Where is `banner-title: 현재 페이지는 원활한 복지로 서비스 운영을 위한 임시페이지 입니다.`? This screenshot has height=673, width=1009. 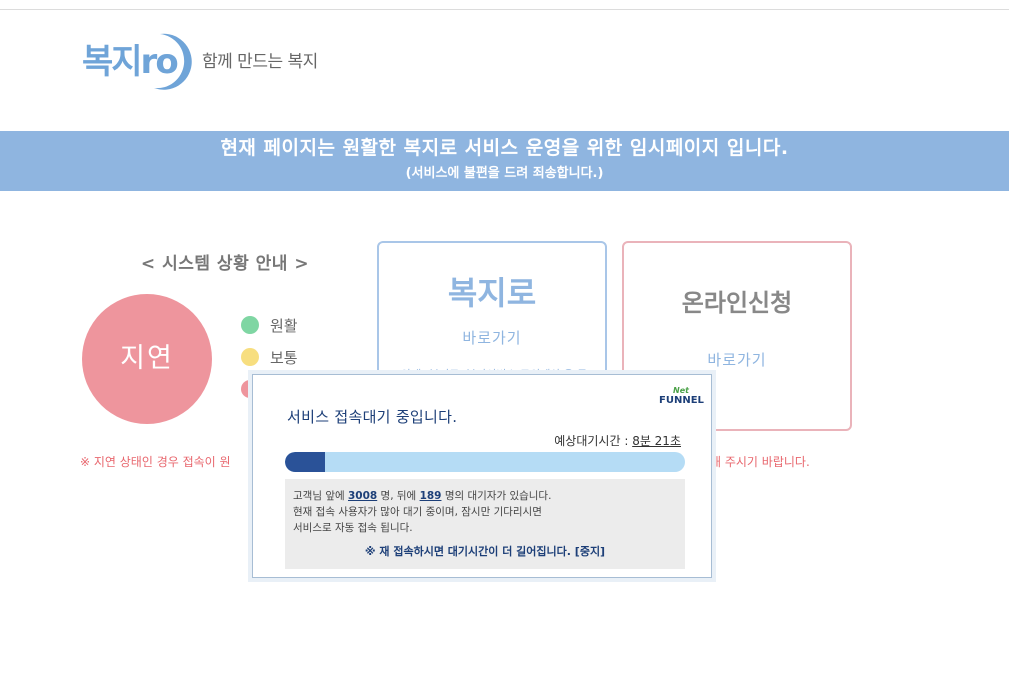 banner-title: 현재 페이지는 원활한 복지로 서비스 운영을 위한 임시페이지 입니다. is located at coordinates (504, 148).